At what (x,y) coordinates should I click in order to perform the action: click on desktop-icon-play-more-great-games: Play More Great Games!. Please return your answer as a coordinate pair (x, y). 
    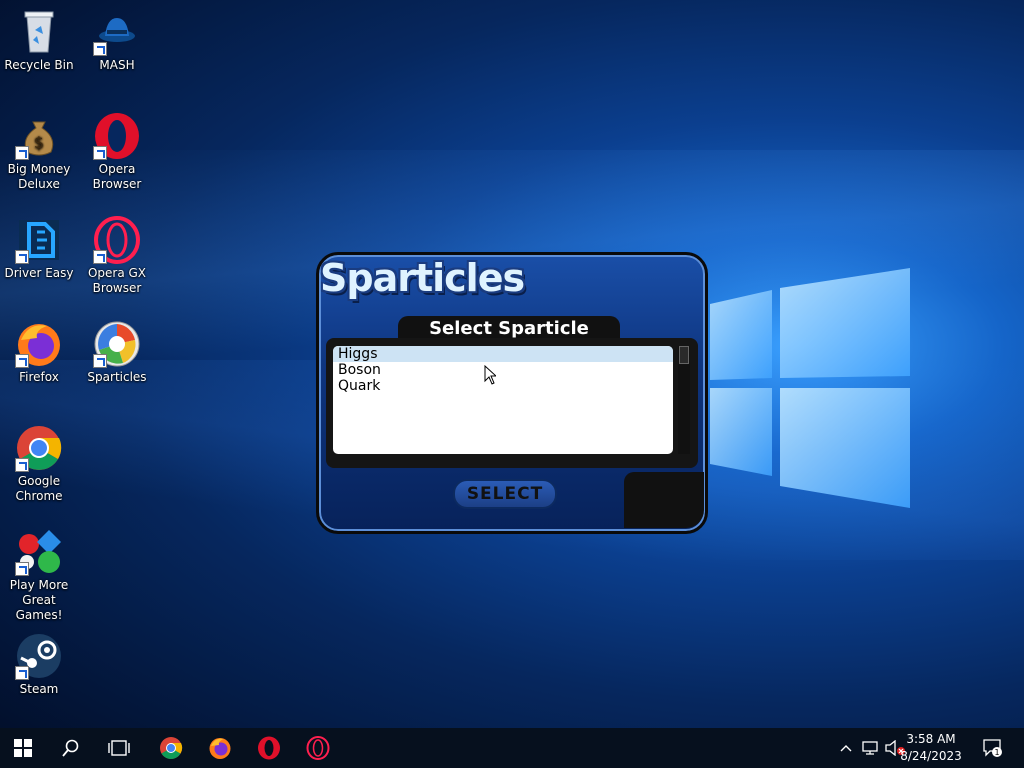
    Looking at the image, I should click on (39, 575).